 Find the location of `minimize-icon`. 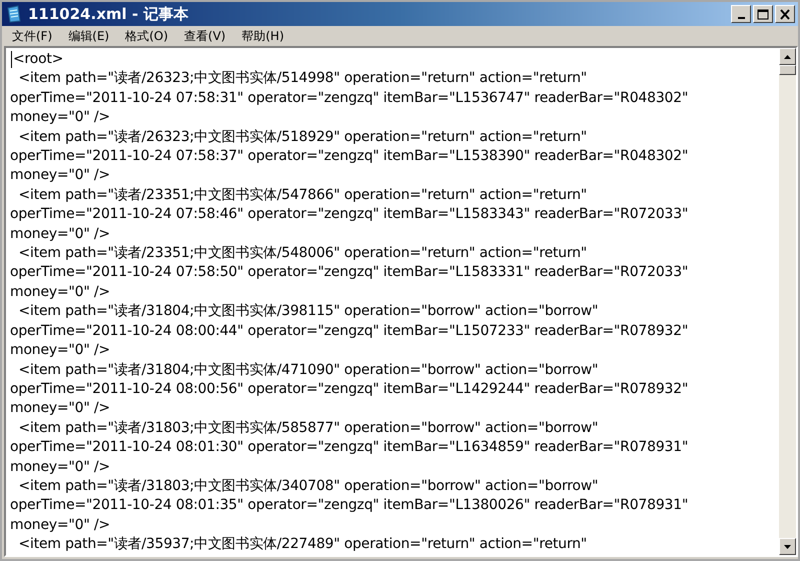

minimize-icon is located at coordinates (741, 17).